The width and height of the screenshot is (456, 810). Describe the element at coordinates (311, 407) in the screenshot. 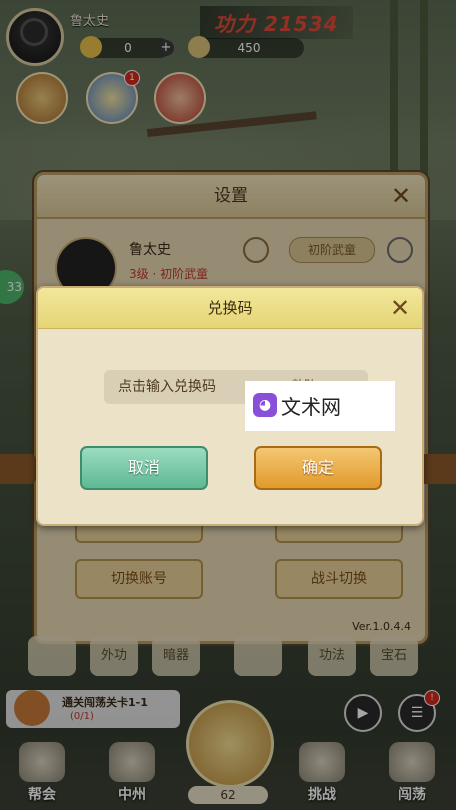

I see `watermark-text: 文术网` at that location.